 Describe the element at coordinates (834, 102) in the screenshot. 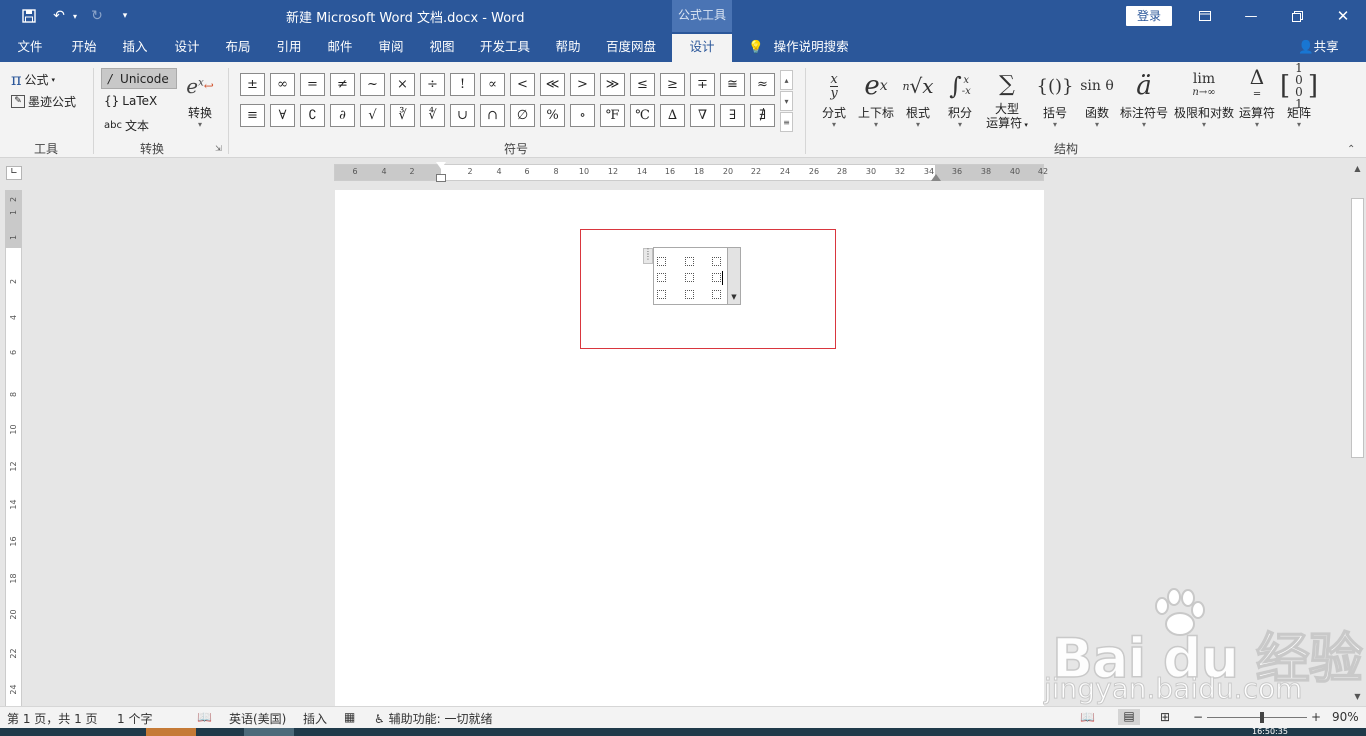

I see `fraction-button: xy 分式 ▾` at that location.